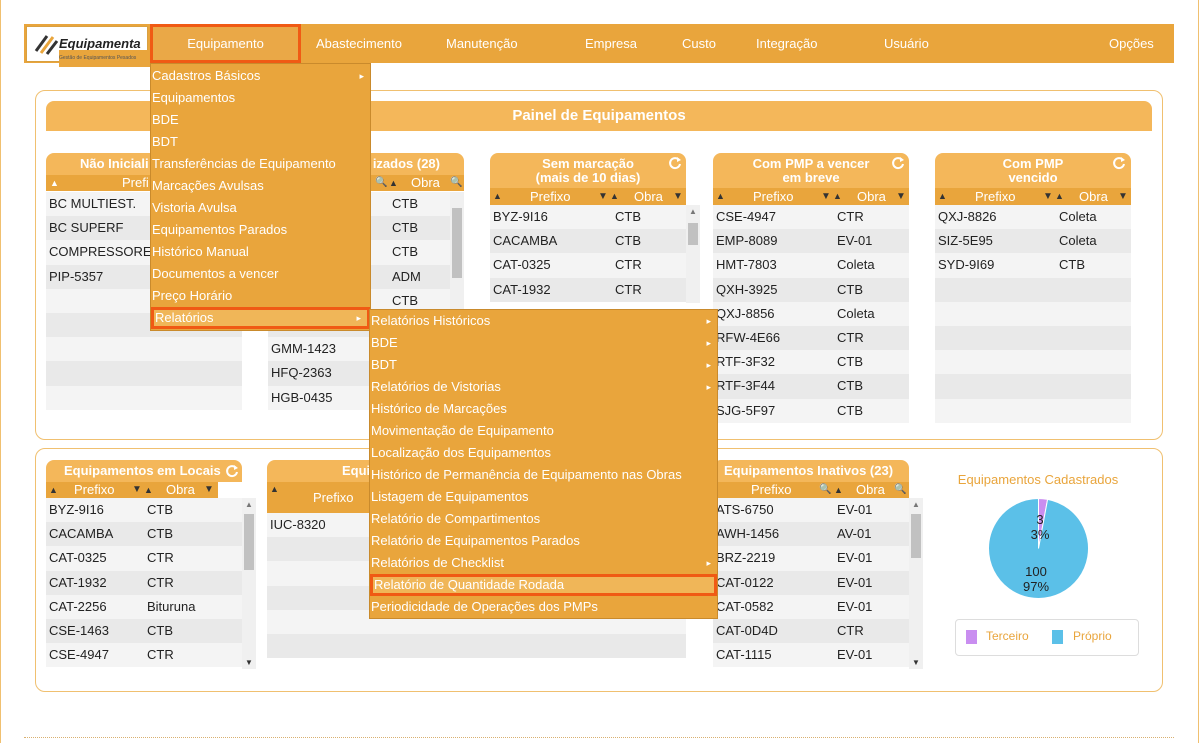 The image size is (1199, 743). Describe the element at coordinates (811, 558) in the screenshot. I see `list-item: BRZ-2219 EV-01` at that location.